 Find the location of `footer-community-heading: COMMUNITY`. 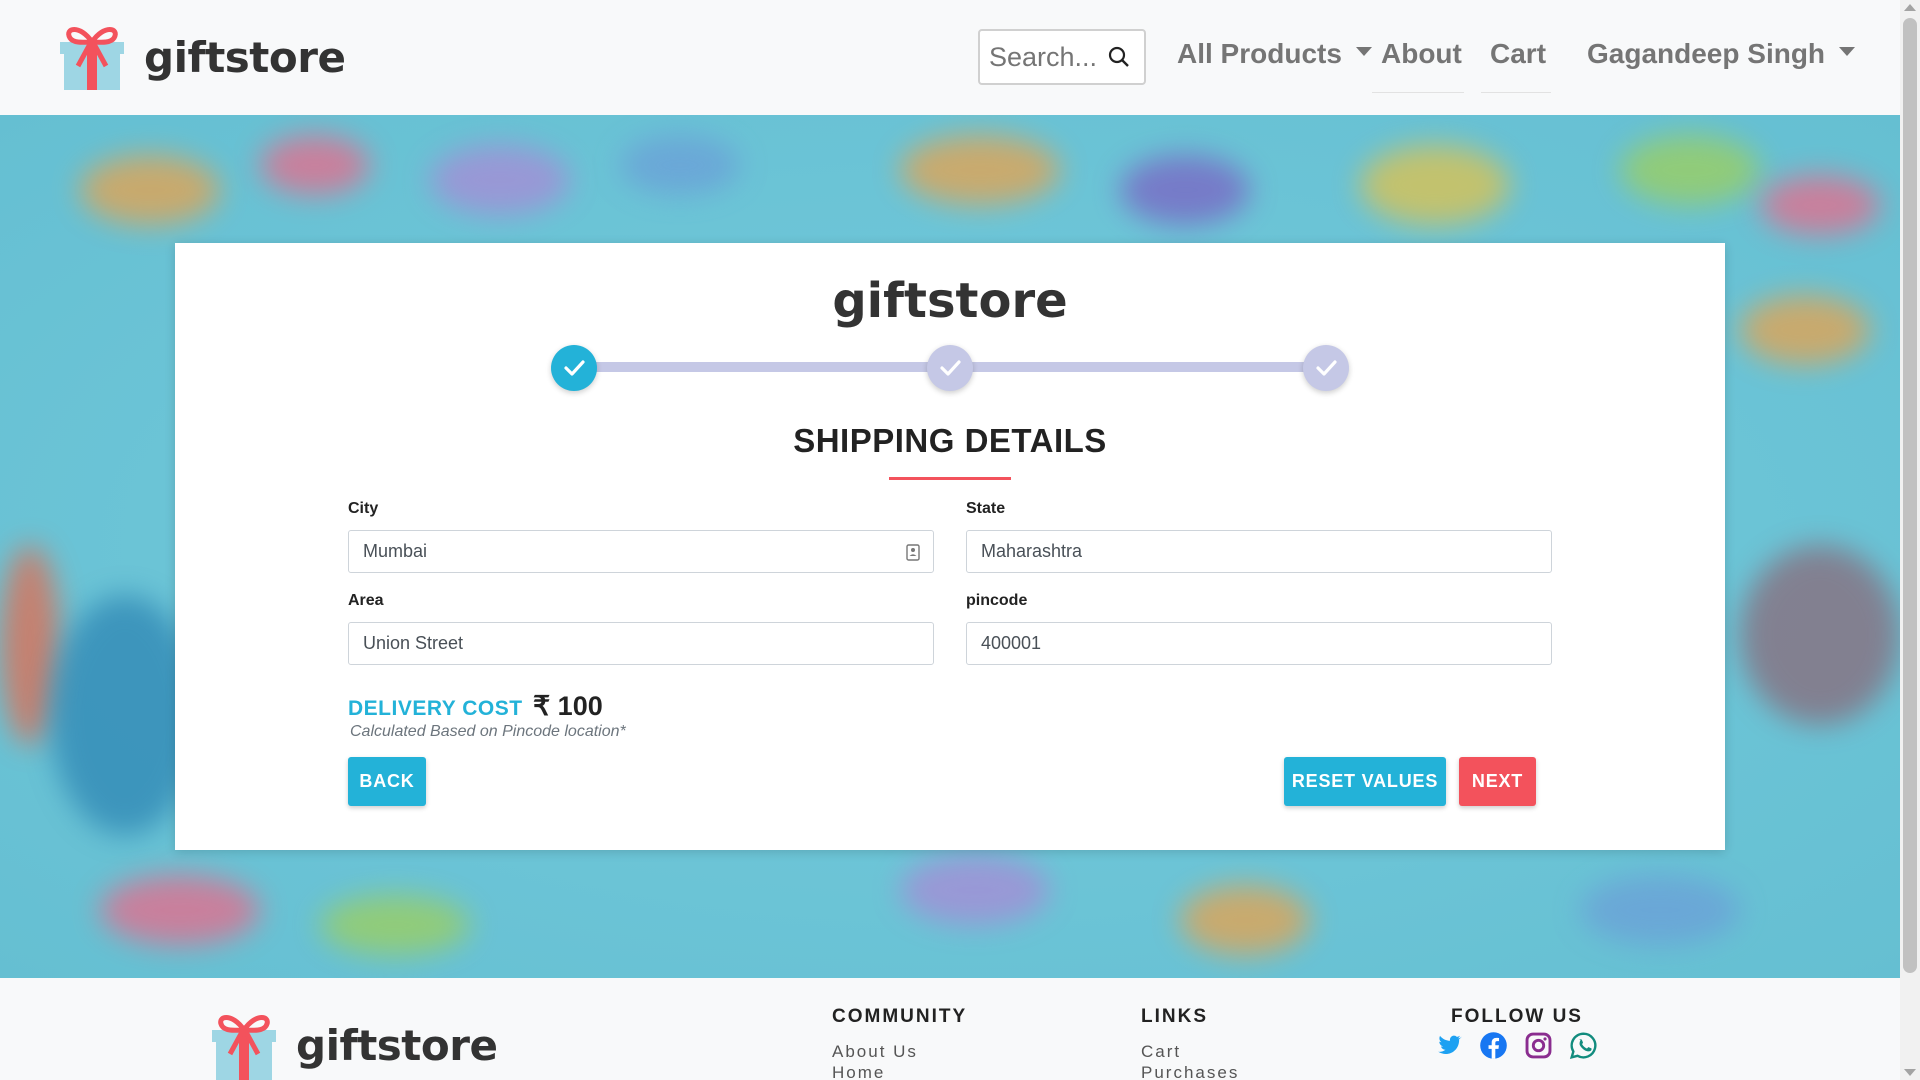

footer-community-heading: COMMUNITY is located at coordinates (900, 1016).